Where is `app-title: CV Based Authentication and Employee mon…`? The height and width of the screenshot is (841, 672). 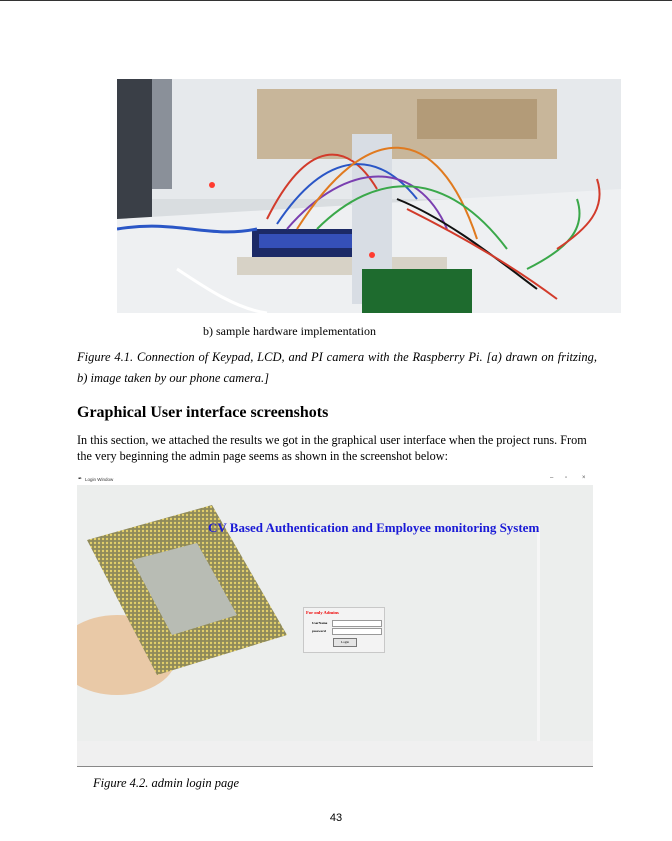 app-title: CV Based Authentication and Employee mon… is located at coordinates (374, 527).